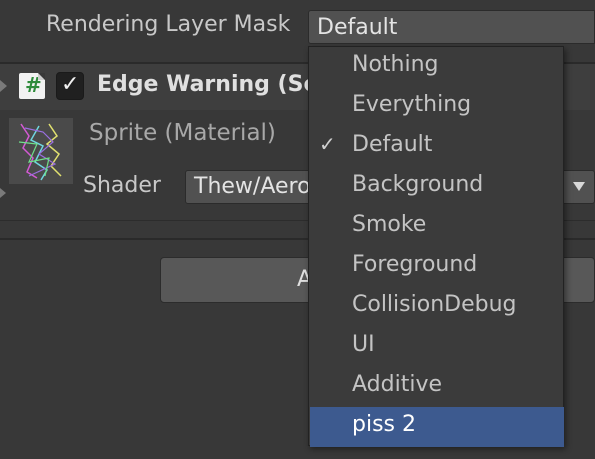  I want to click on script-icon: #, so click(32, 86).